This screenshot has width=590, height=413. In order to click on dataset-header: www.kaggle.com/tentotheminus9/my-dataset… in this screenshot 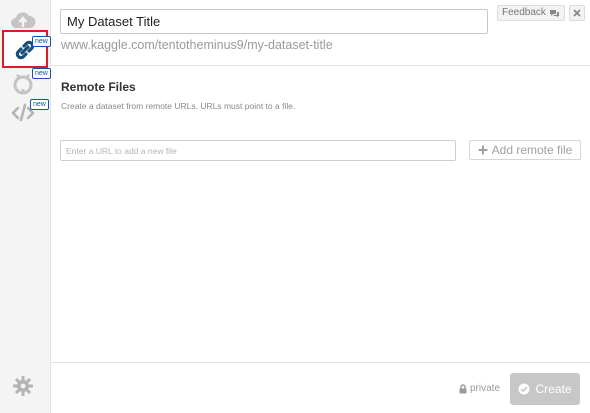, I will do `click(320, 33)`.